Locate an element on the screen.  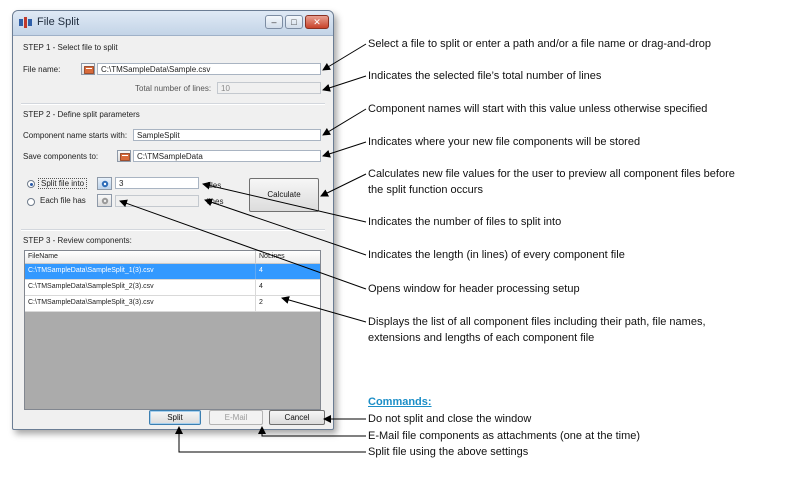
arrow-save-location is located at coordinates (344, 149).